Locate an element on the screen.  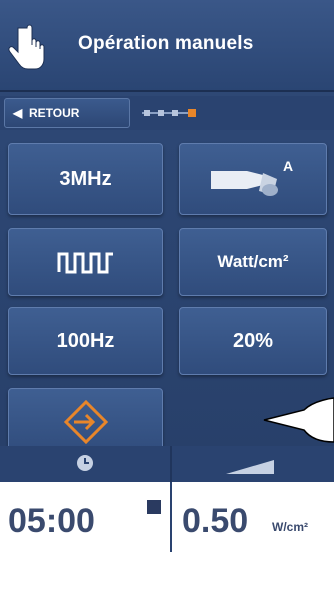
back-button: ◀ RETOUR is located at coordinates (67, 113).